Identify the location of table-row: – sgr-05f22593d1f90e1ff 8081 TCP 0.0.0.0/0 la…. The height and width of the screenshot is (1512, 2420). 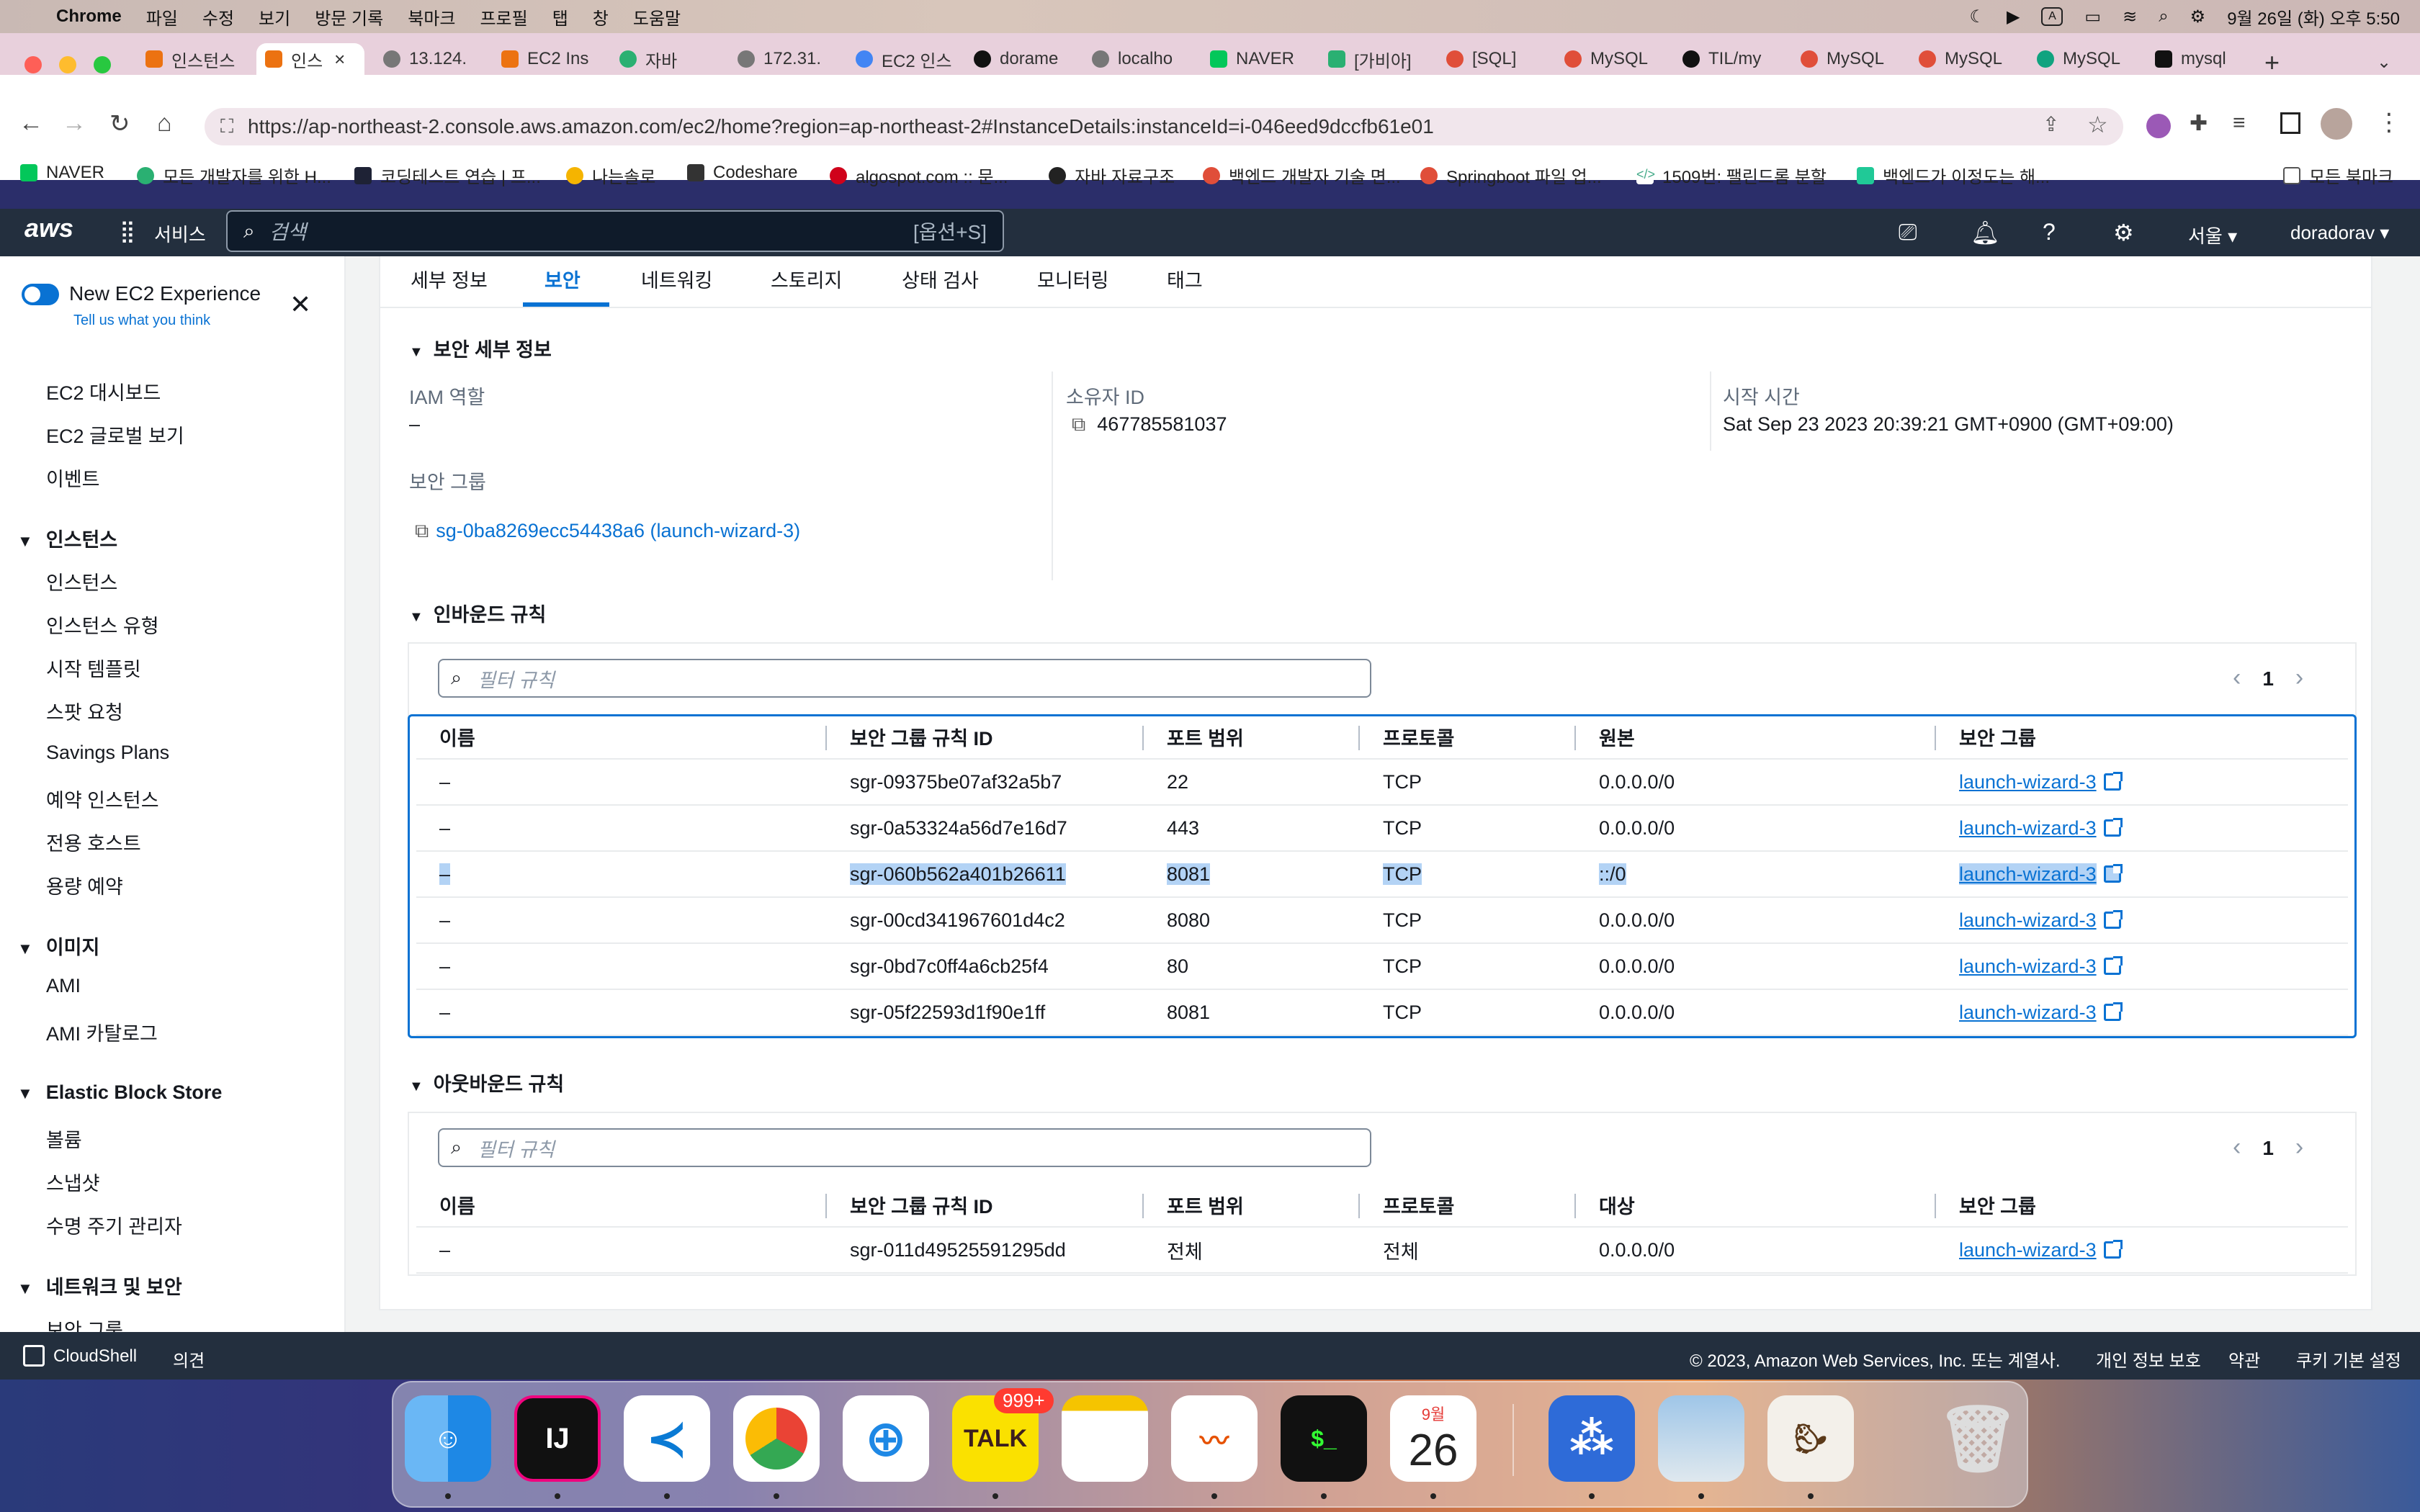
(1382, 1012).